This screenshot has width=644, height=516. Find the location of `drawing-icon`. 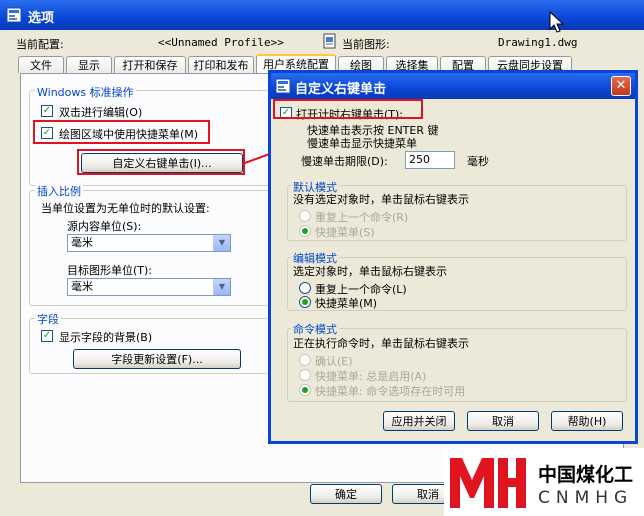

drawing-icon is located at coordinates (329, 41).